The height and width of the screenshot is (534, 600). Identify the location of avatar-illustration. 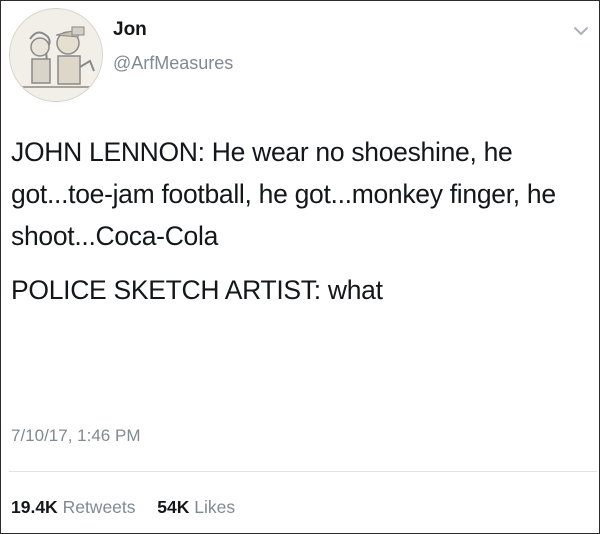
(56, 55).